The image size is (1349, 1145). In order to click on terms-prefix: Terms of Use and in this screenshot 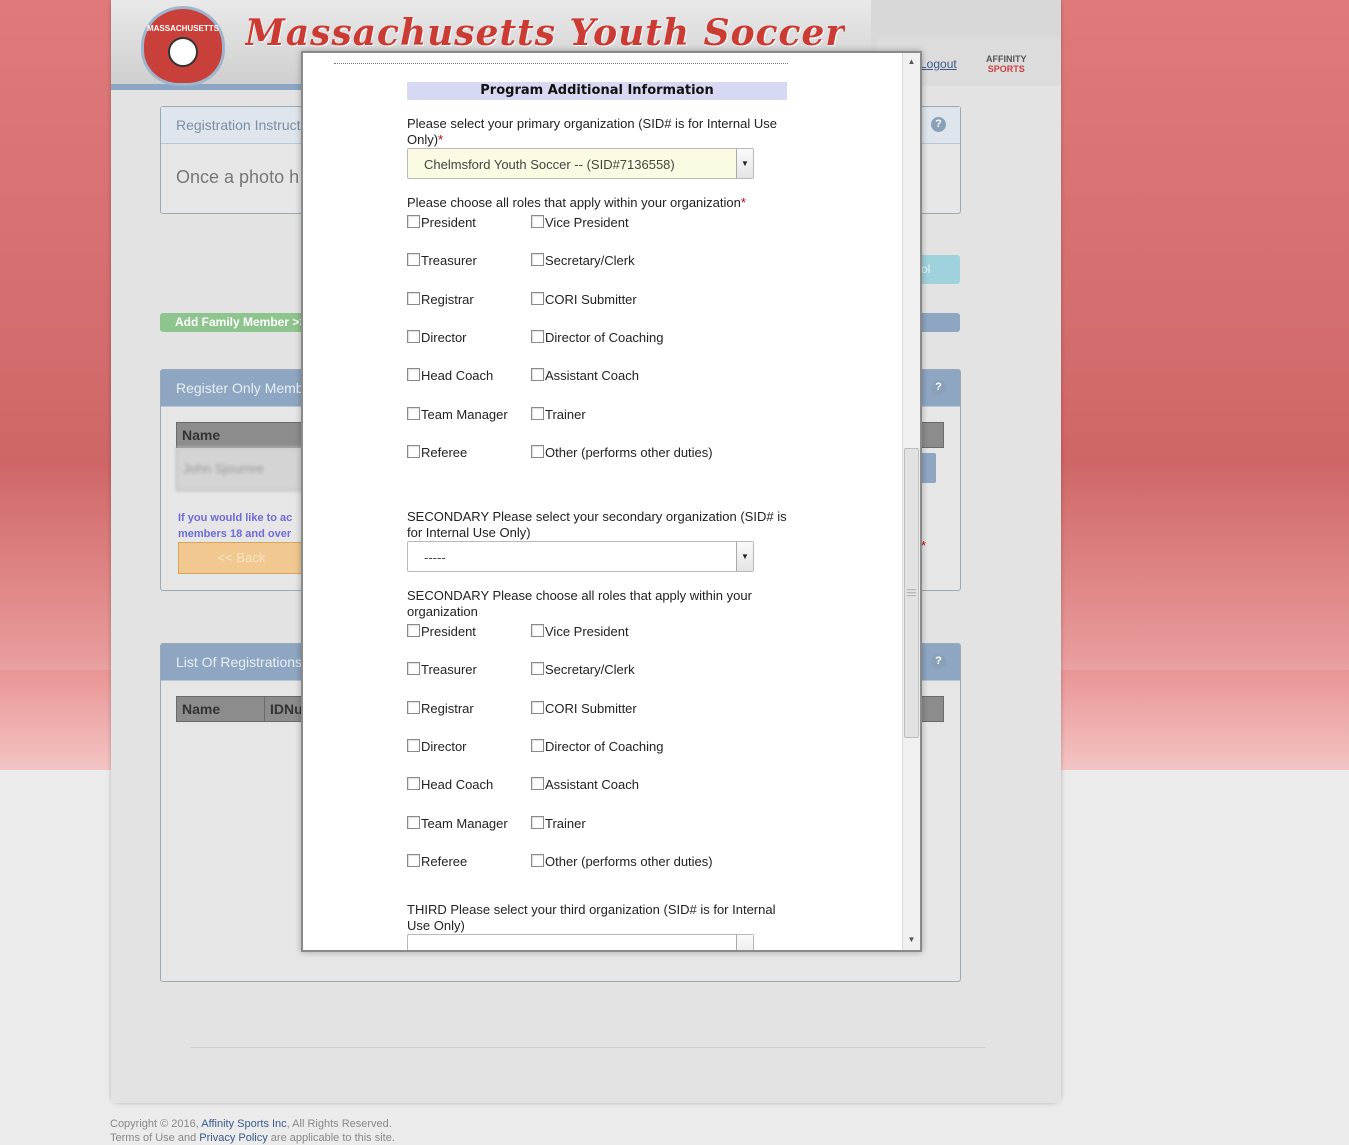, I will do `click(155, 1138)`.